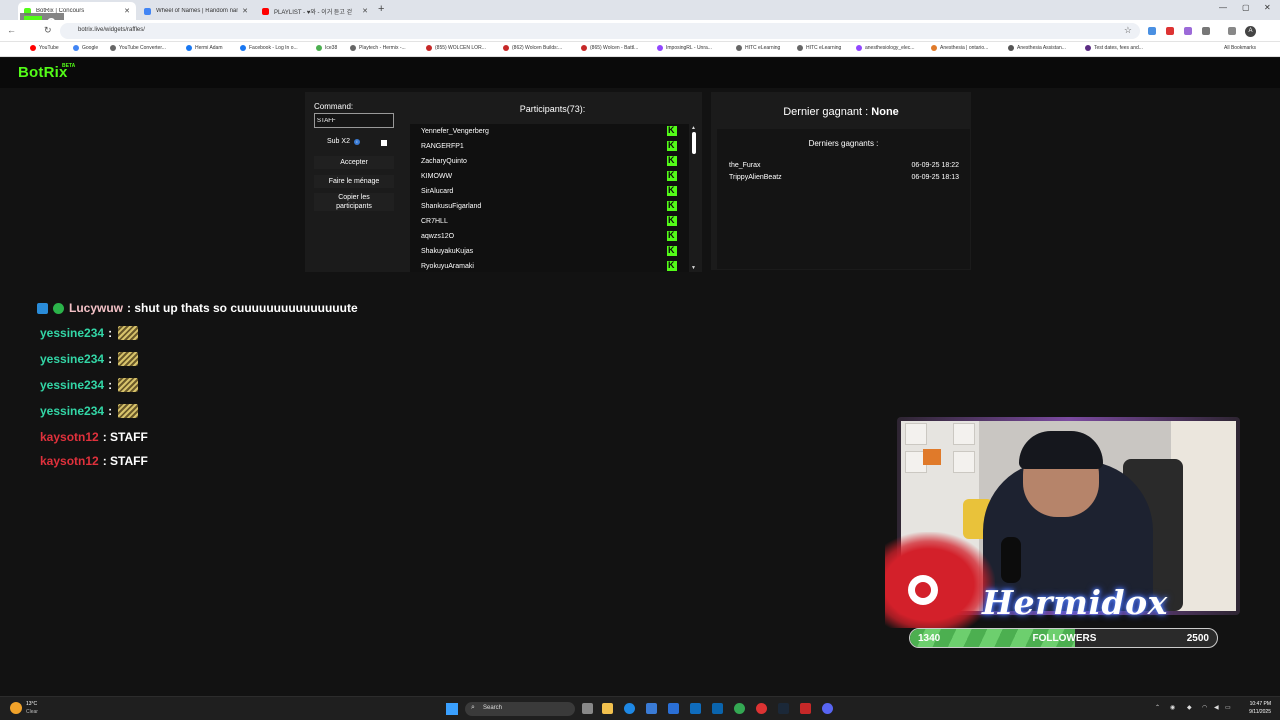 Image resolution: width=1280 pixels, height=720 pixels. What do you see at coordinates (693, 128) in the screenshot?
I see `scroll-up-icon: ▲` at bounding box center [693, 128].